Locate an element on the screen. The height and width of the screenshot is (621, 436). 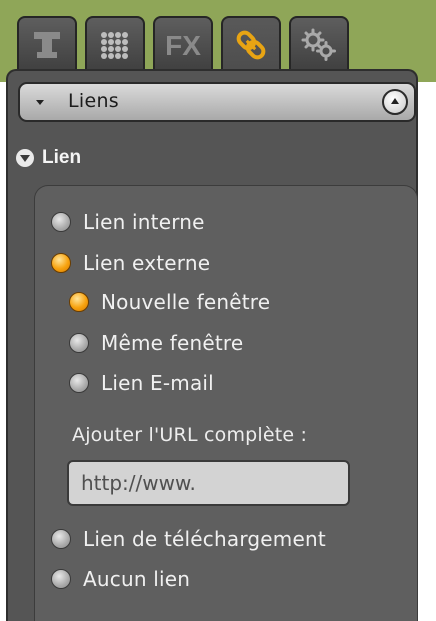
fx-icon: FX is located at coordinates (183, 45).